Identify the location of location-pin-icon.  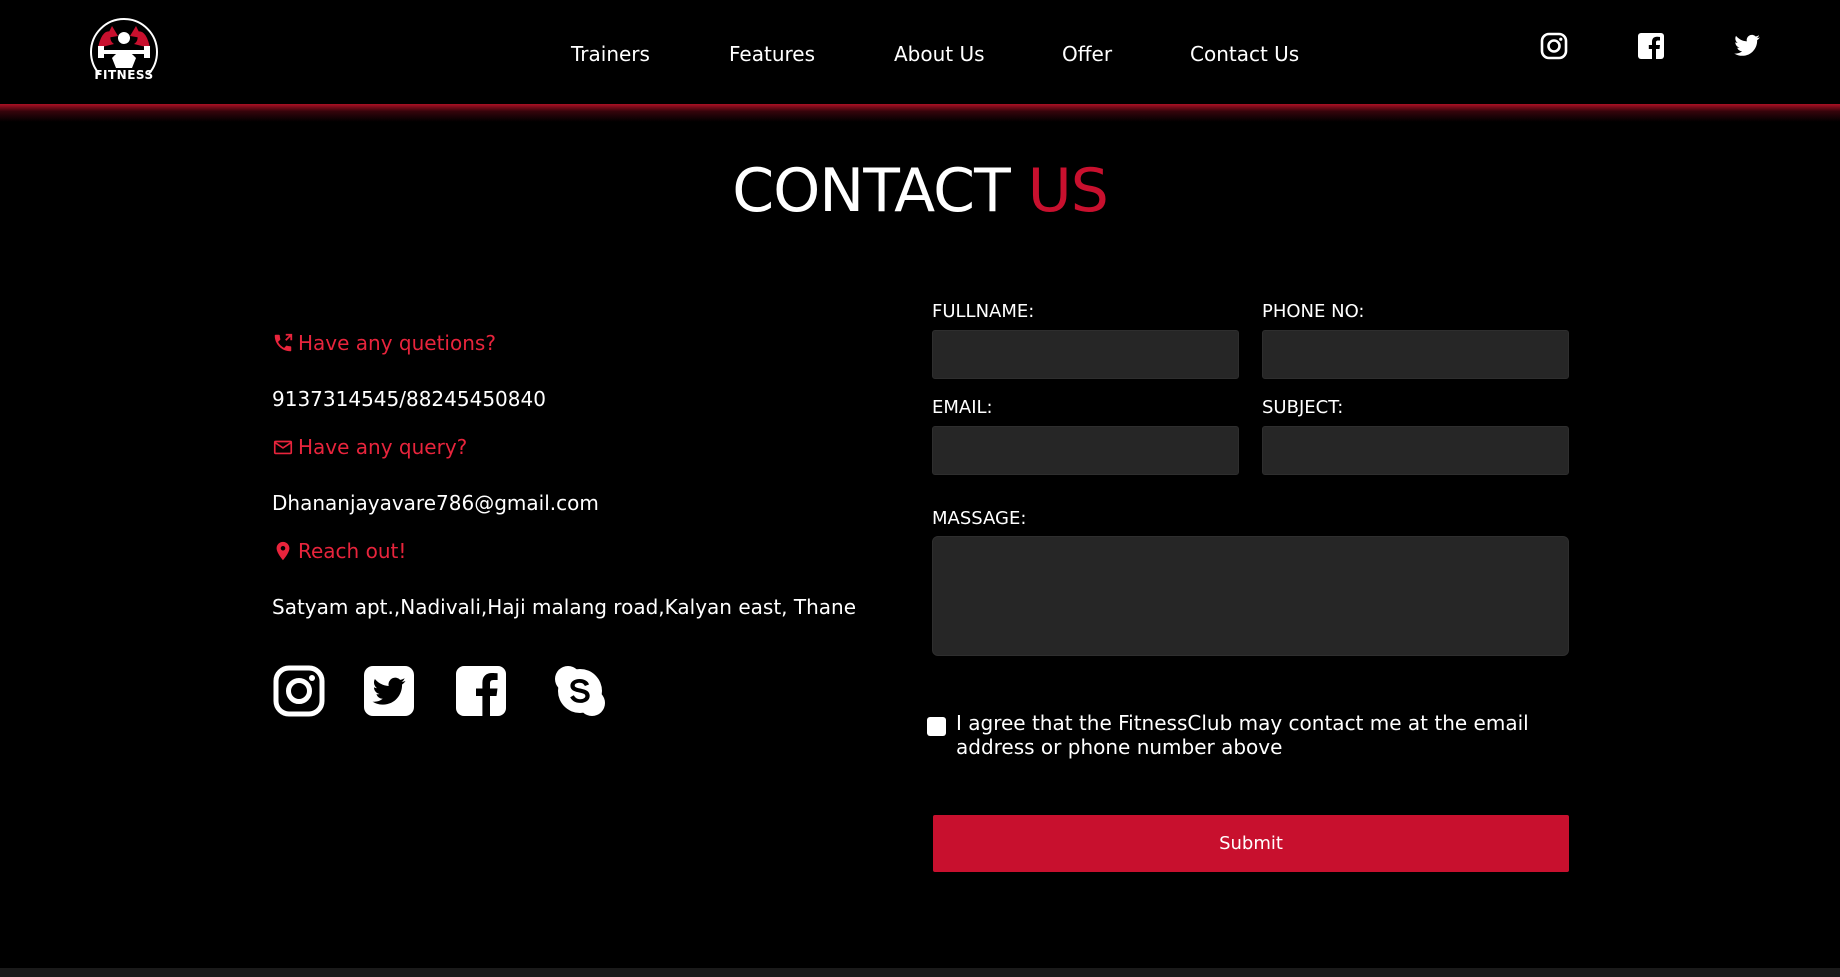
(283, 551).